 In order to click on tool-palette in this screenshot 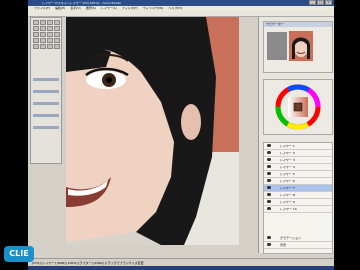, I will do `click(46, 90)`.